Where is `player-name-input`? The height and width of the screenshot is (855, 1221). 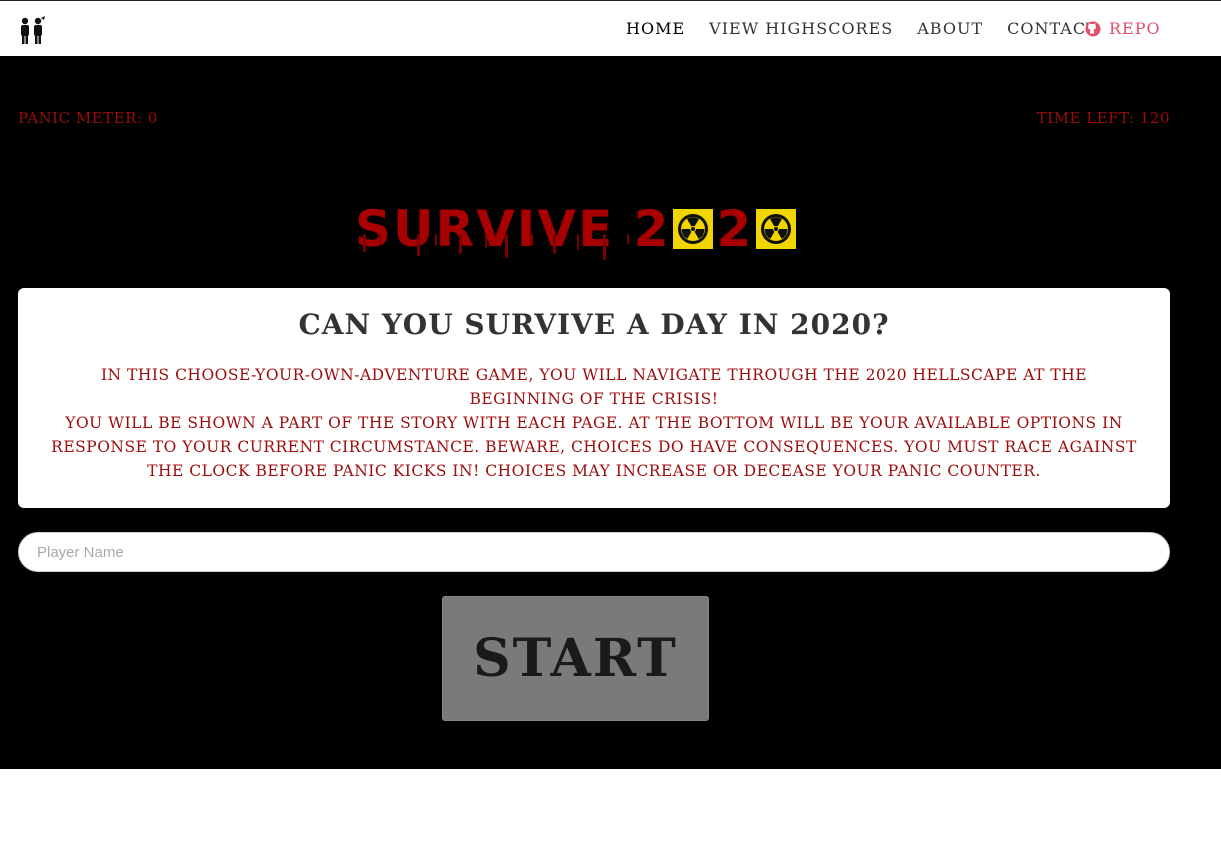
player-name-input is located at coordinates (594, 552).